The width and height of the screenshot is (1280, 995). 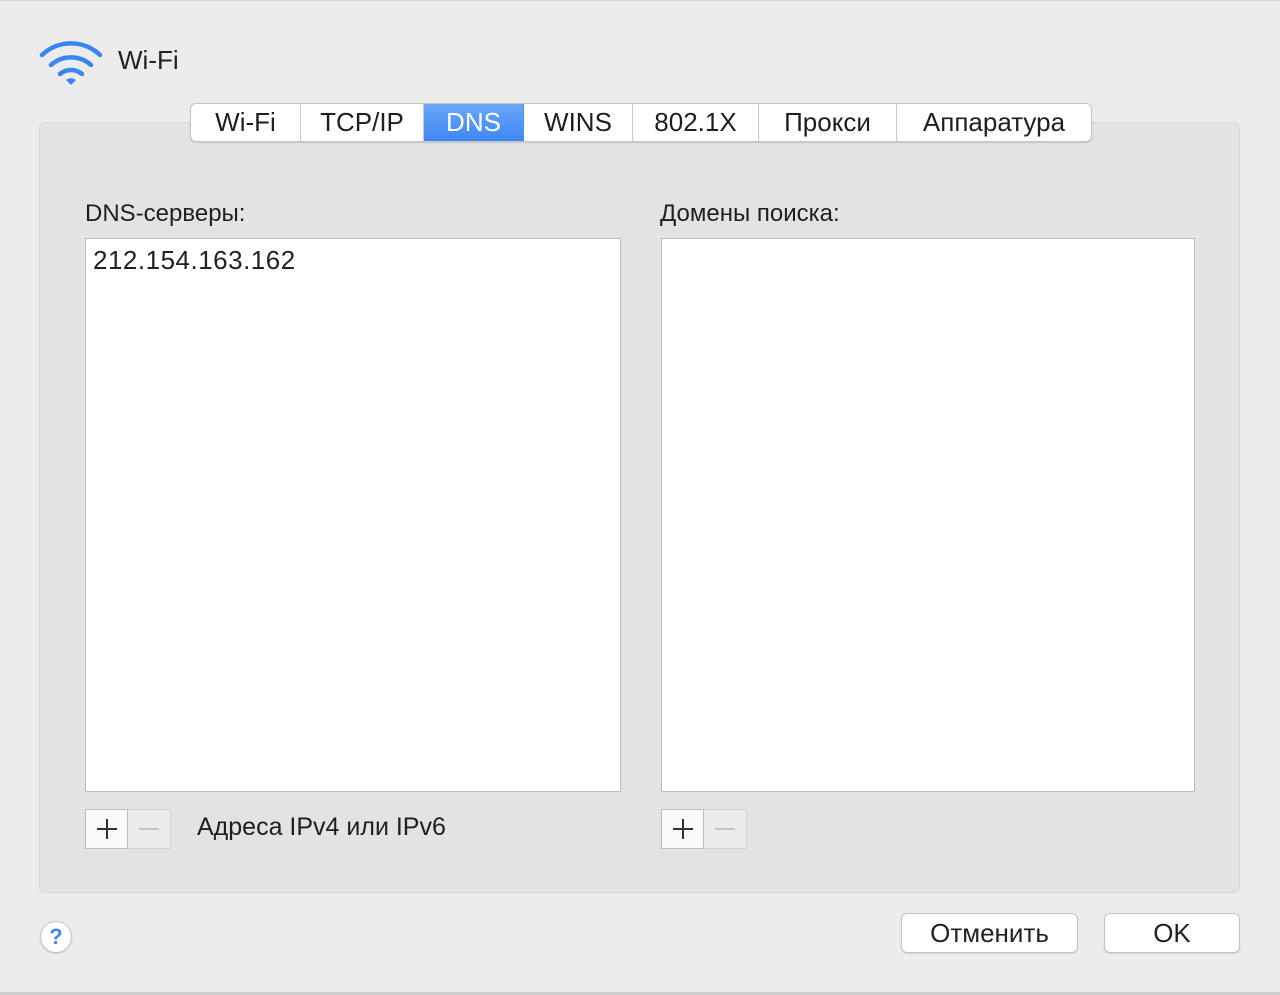 I want to click on help-button: ?, so click(x=56, y=937).